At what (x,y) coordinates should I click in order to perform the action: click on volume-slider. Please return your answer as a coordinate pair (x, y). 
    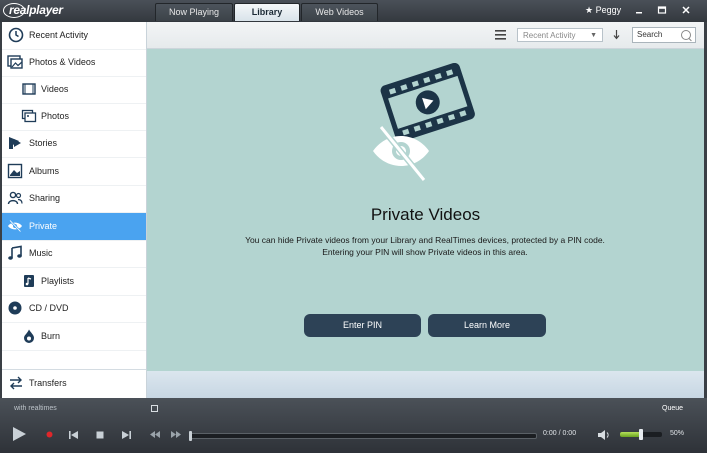
    Looking at the image, I should click on (641, 434).